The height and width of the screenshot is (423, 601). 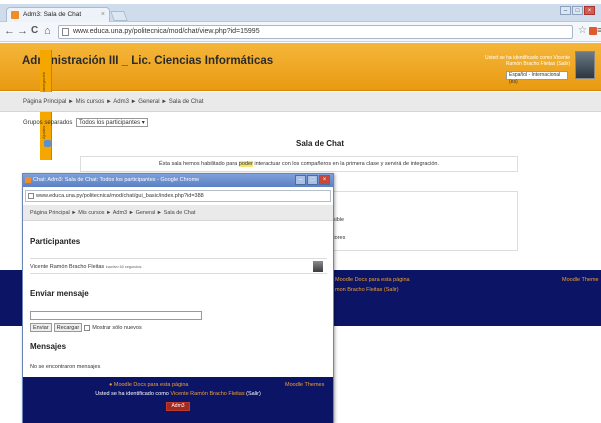 I want to click on maximize-icon: □, so click(x=577, y=10).